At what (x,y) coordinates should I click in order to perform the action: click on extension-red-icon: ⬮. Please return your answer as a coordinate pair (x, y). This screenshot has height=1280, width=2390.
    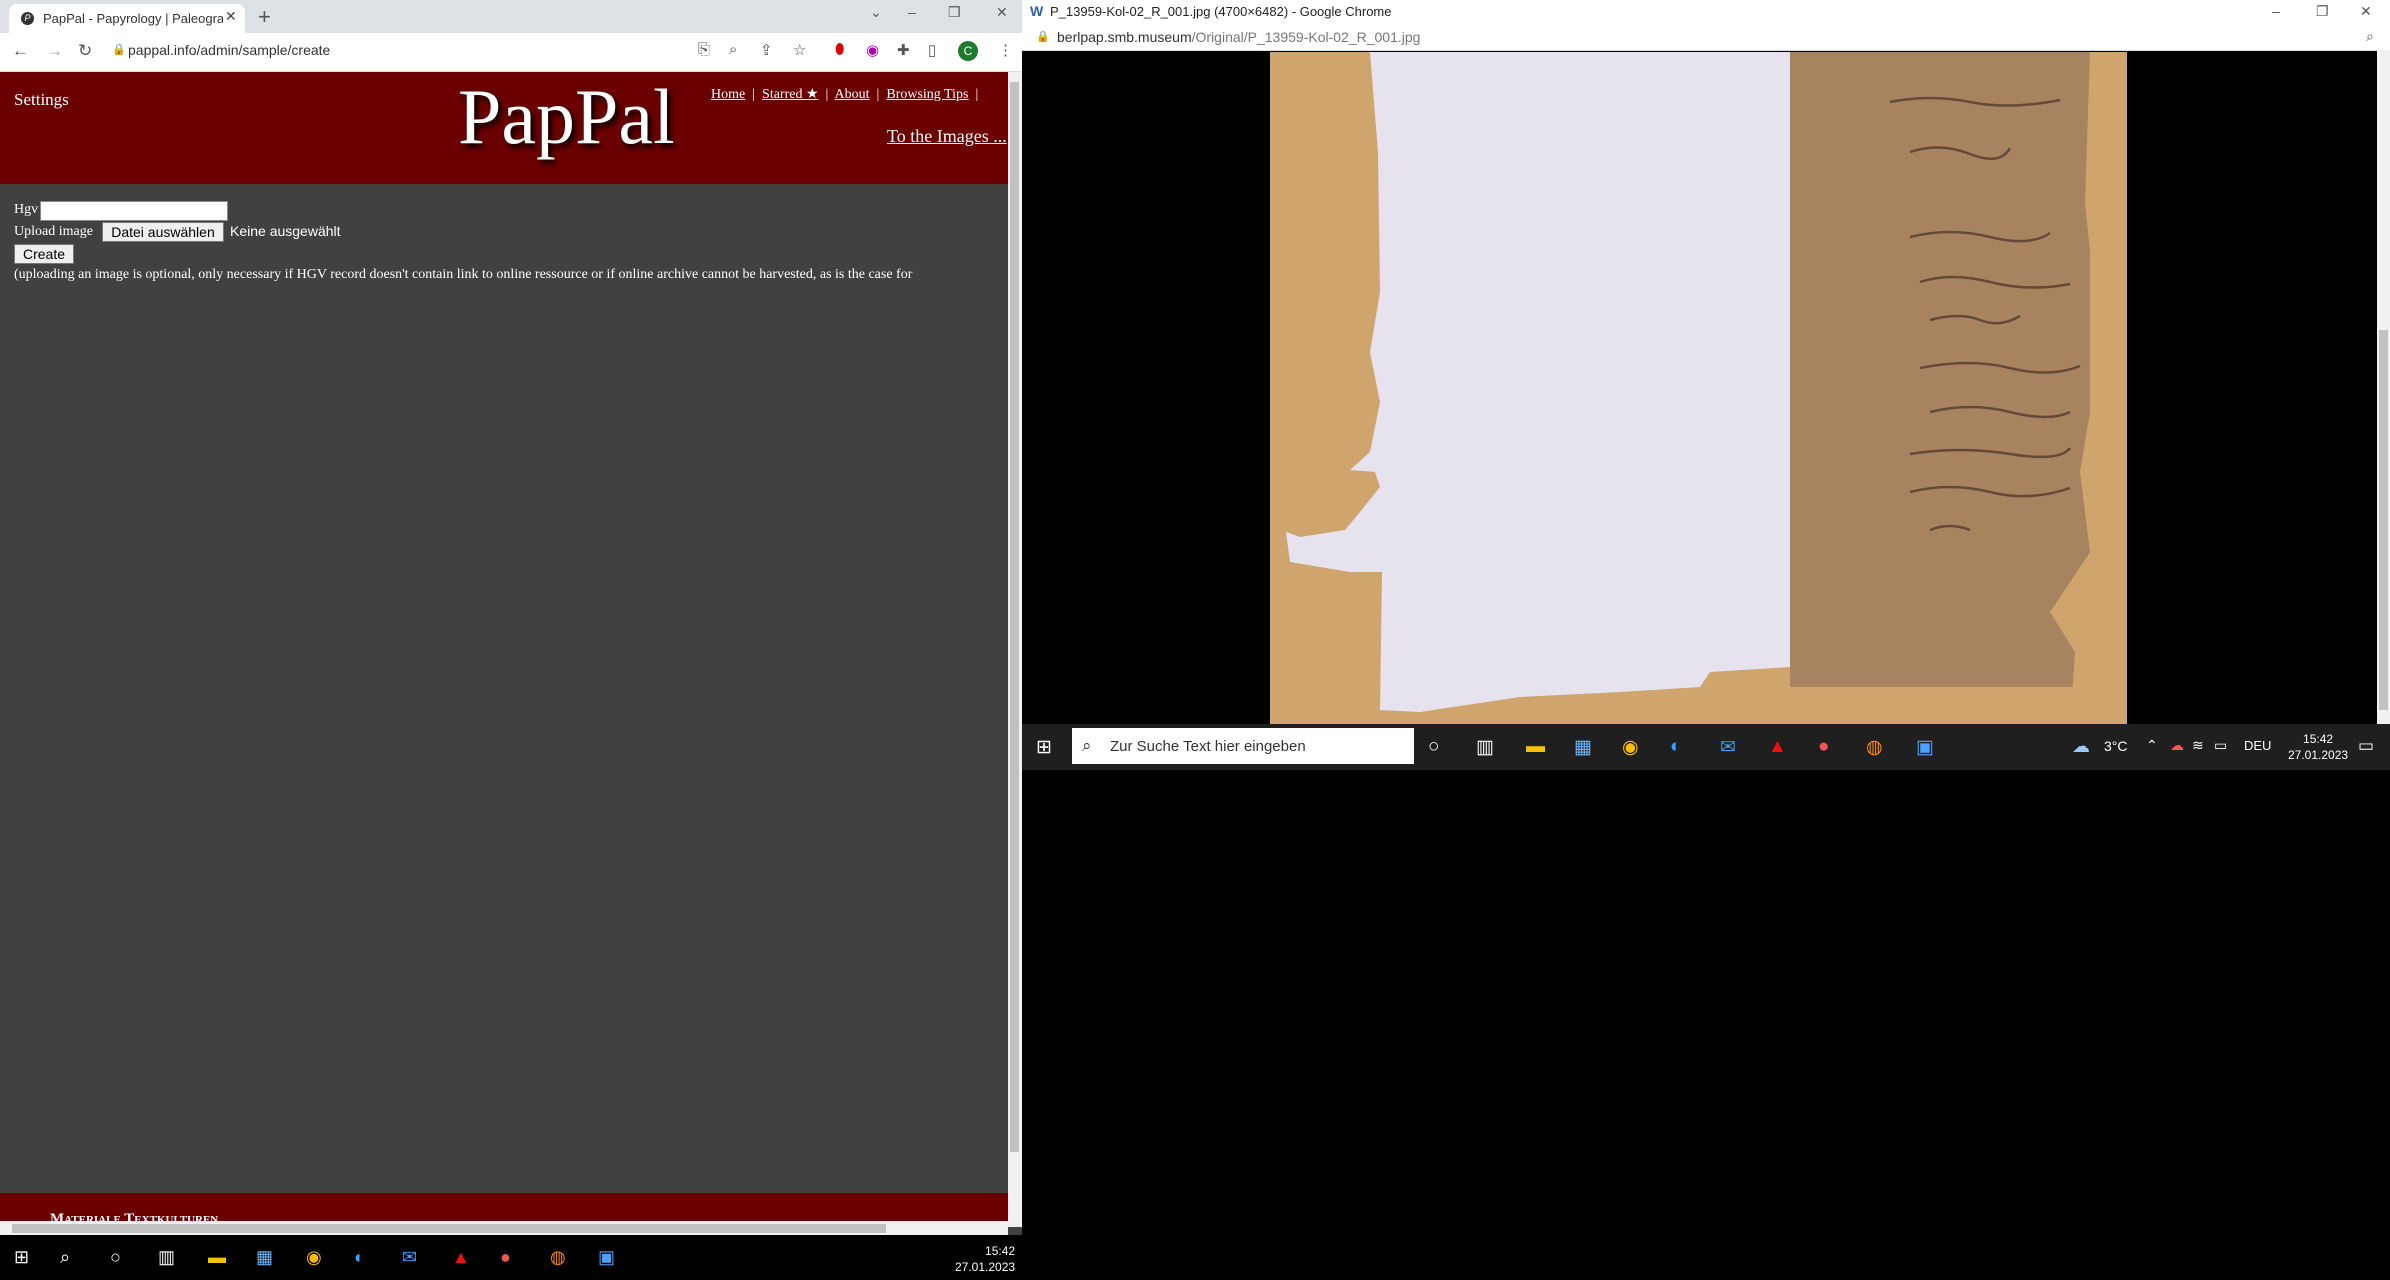
    Looking at the image, I should click on (839, 49).